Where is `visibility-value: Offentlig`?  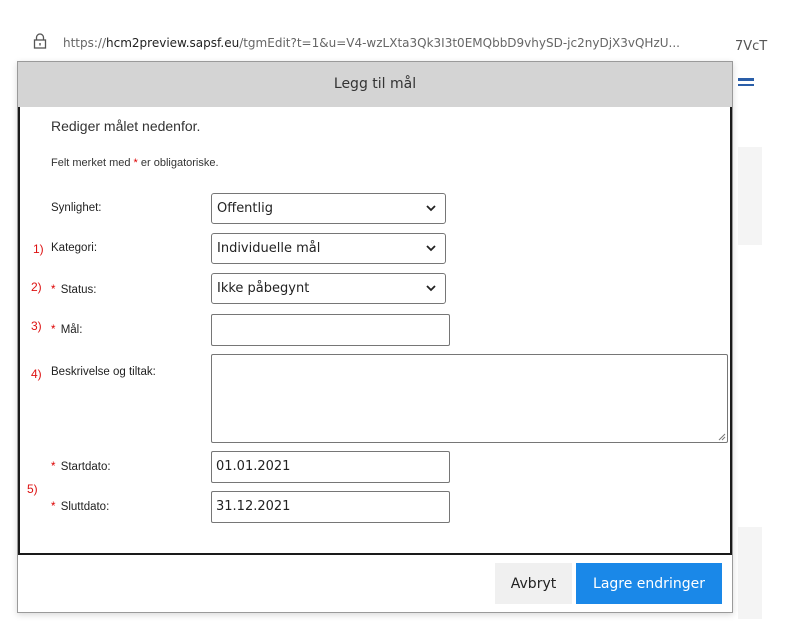 visibility-value: Offentlig is located at coordinates (245, 208).